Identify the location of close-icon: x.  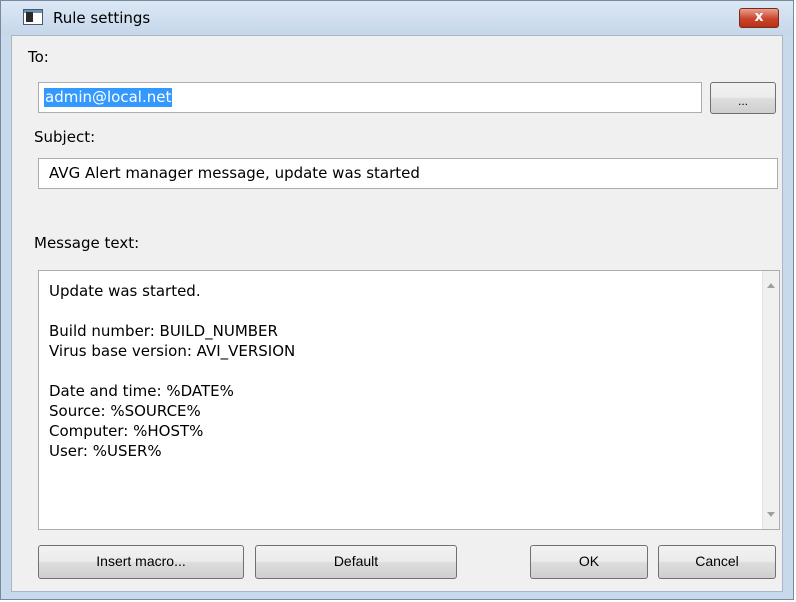
(759, 17).